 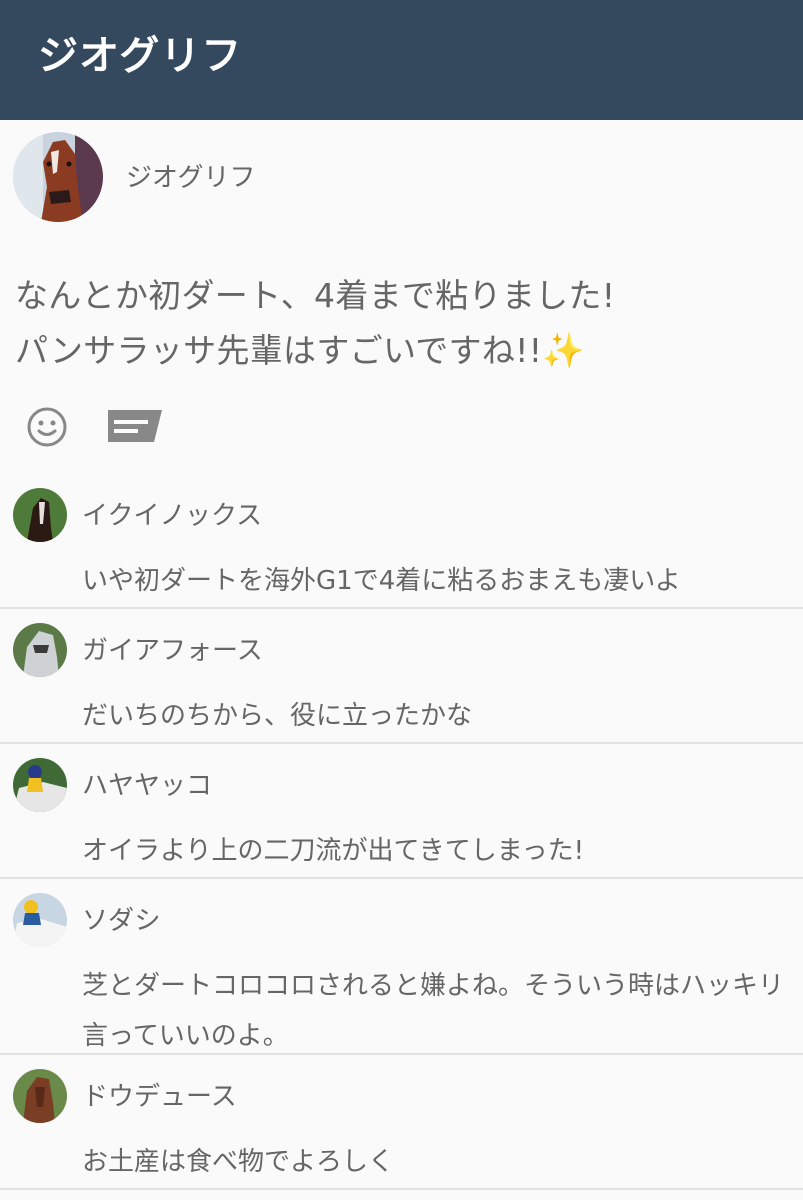 What do you see at coordinates (147, 786) in the screenshot?
I see `comment-author-name: ハヤヤッコ` at bounding box center [147, 786].